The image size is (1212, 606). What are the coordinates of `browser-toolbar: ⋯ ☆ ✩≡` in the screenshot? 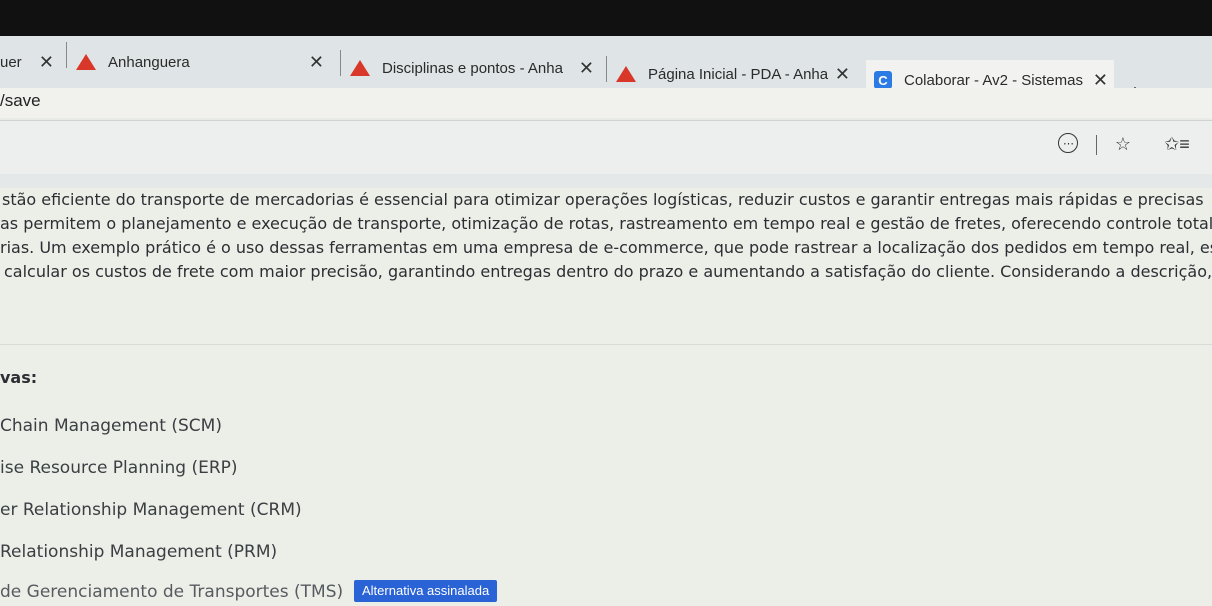 It's located at (606, 147).